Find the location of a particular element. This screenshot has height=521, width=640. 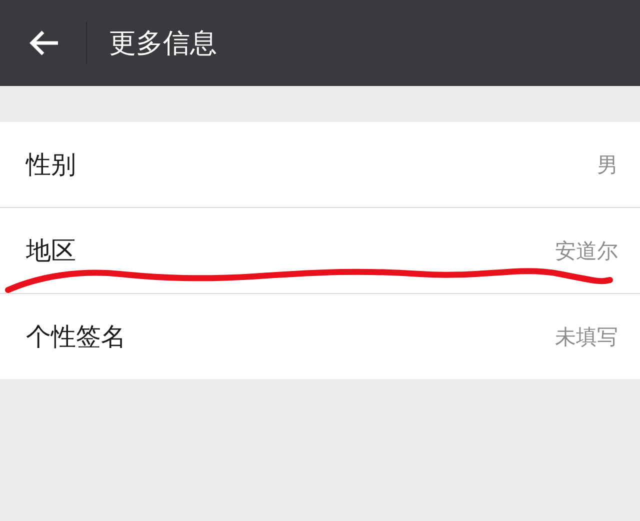

row-label: 性别 is located at coordinates (51, 165).